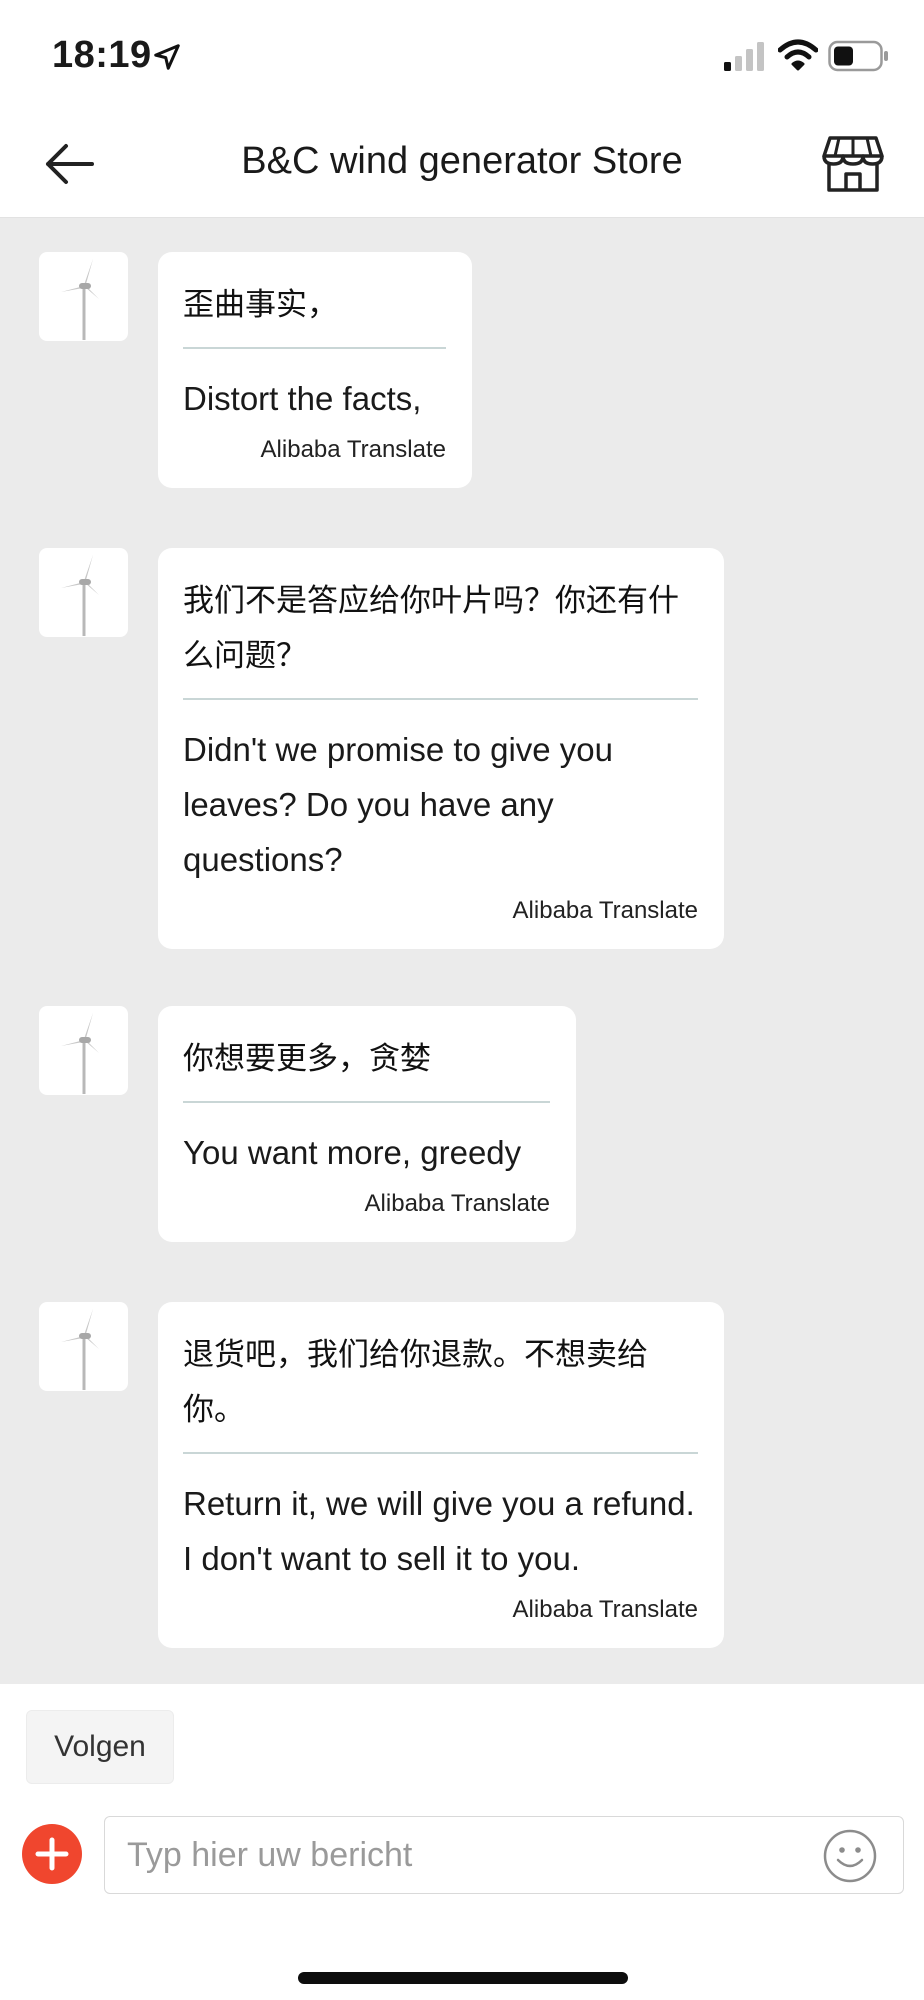 Image resolution: width=924 pixels, height=2000 pixels. I want to click on store-title: B&C wind generator Store, so click(462, 161).